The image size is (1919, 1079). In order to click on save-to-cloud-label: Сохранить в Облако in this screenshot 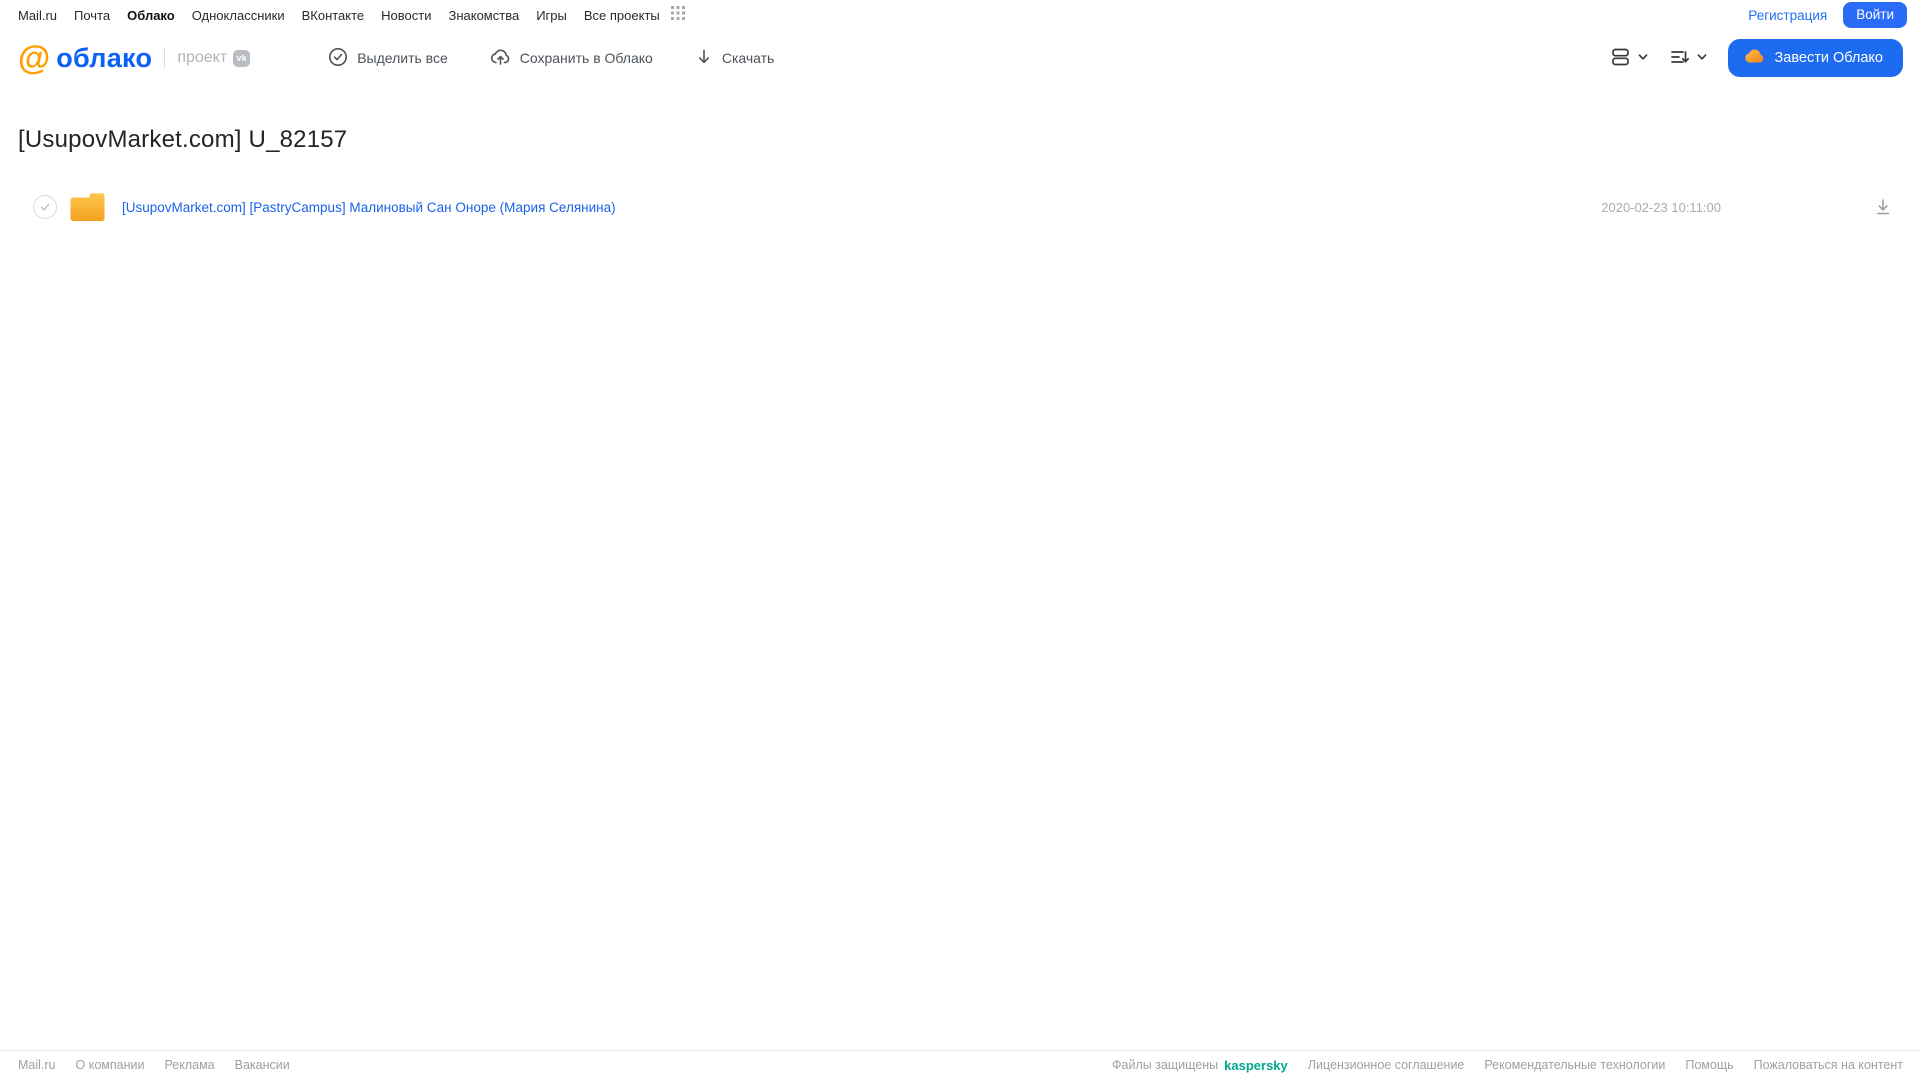, I will do `click(586, 58)`.